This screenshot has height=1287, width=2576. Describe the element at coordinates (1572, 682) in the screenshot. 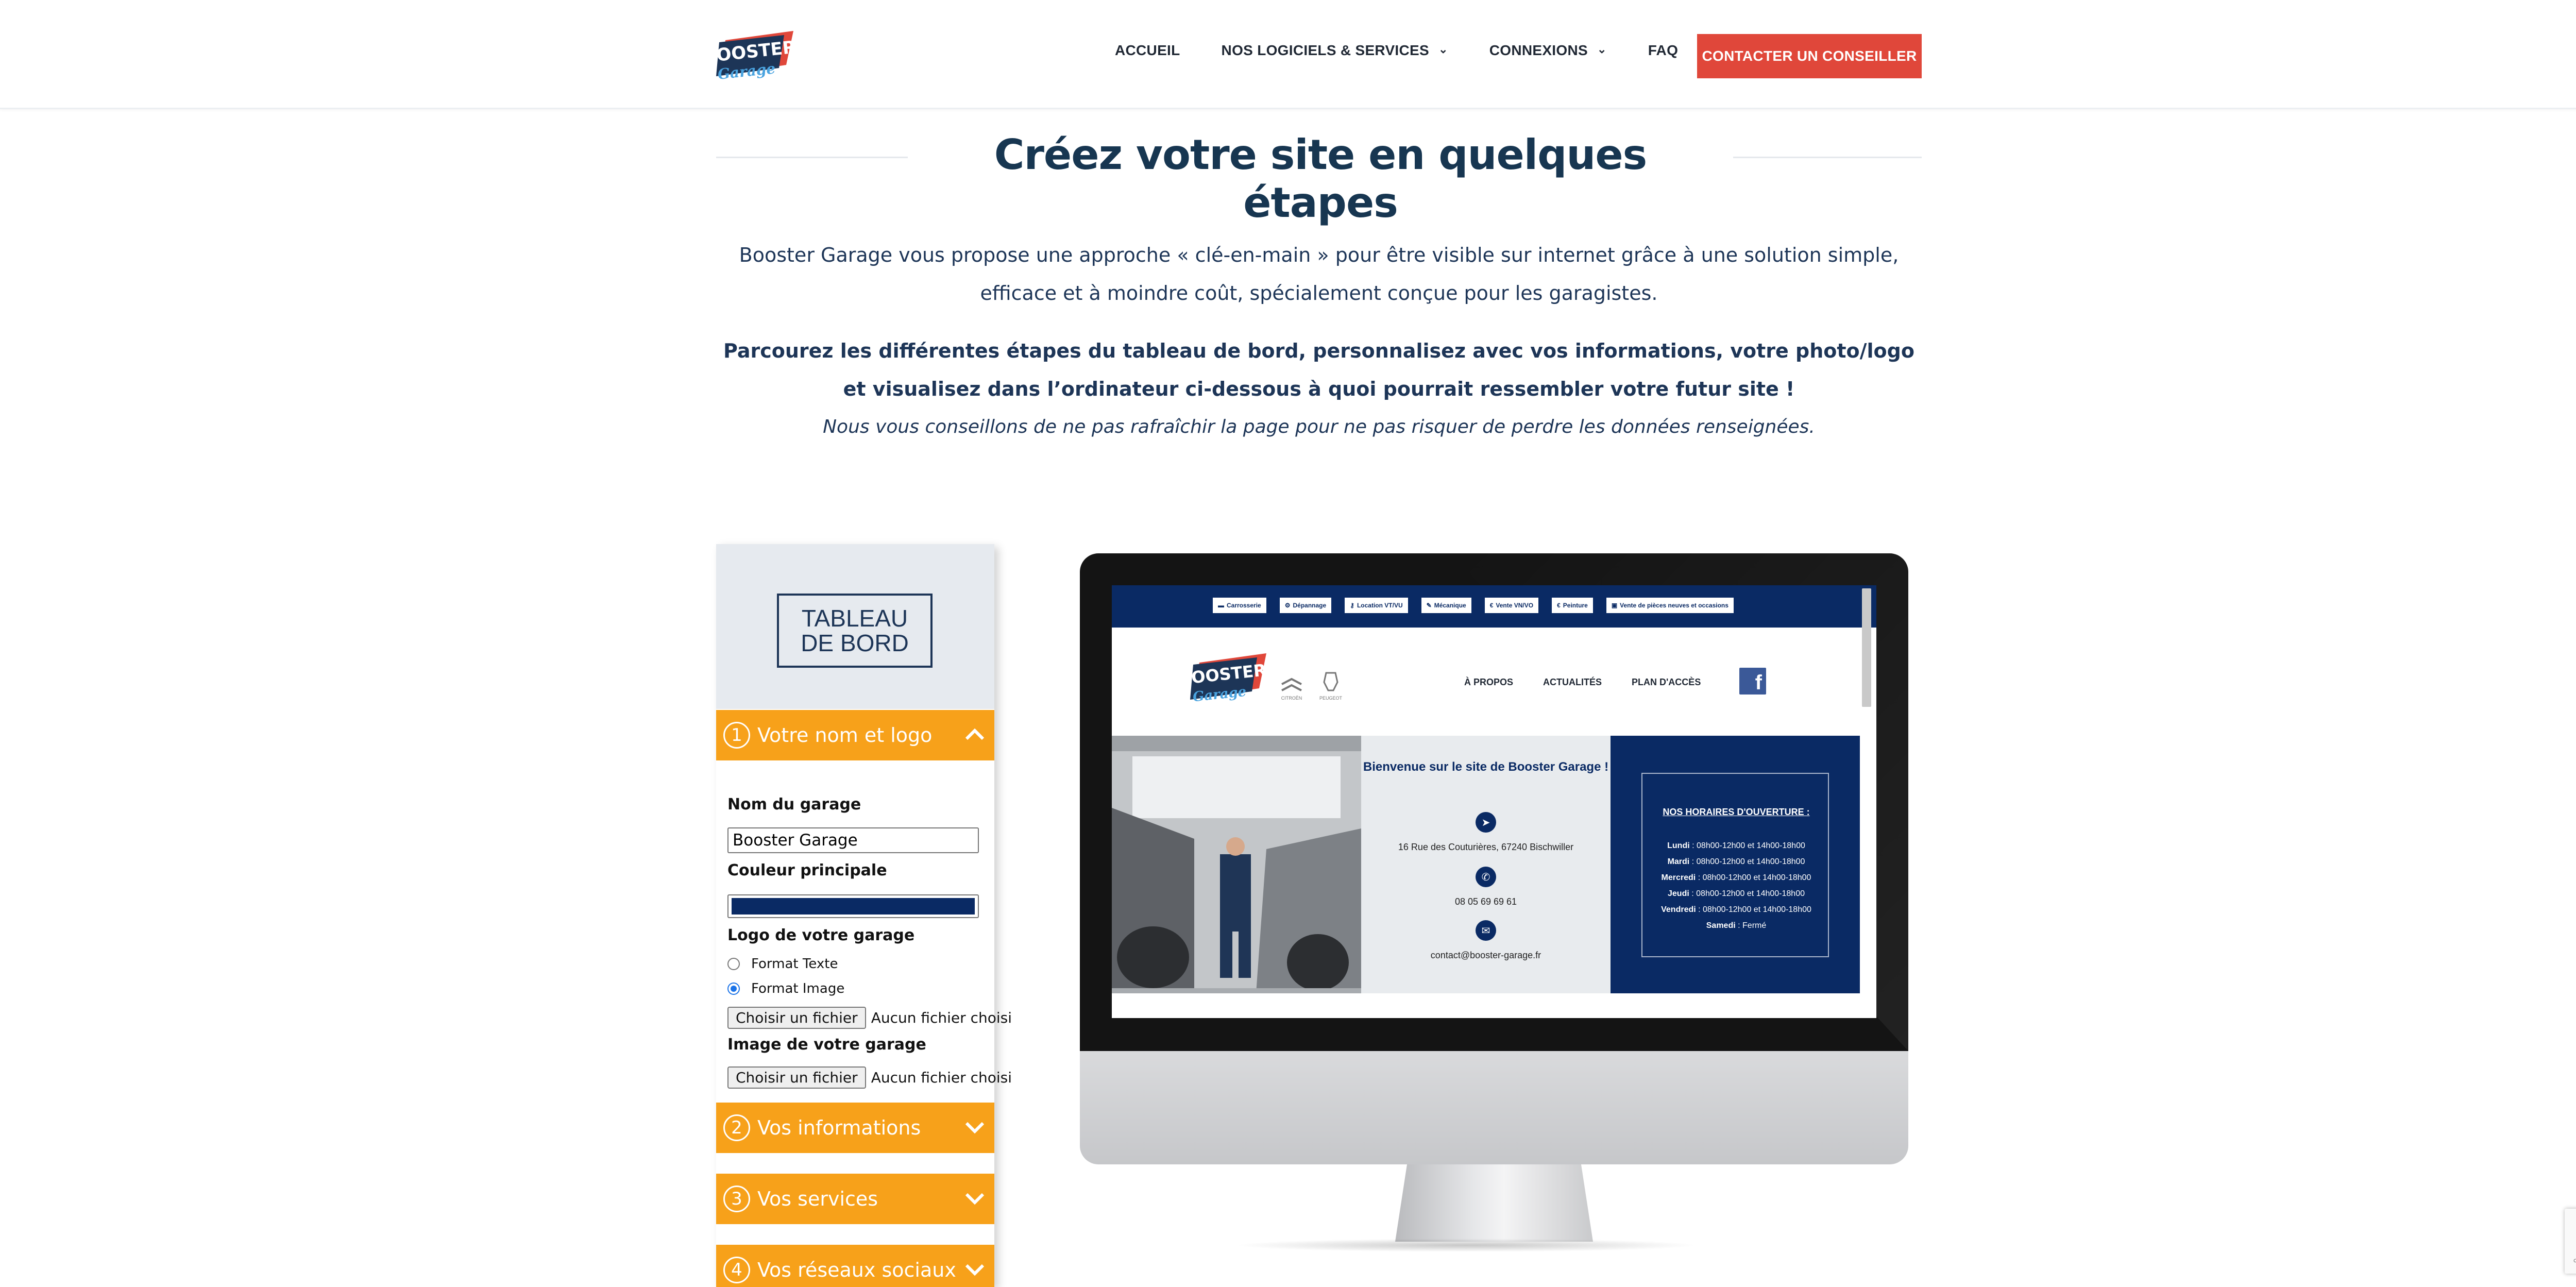

I see `preview-link-news: ACTUALITÉS` at that location.